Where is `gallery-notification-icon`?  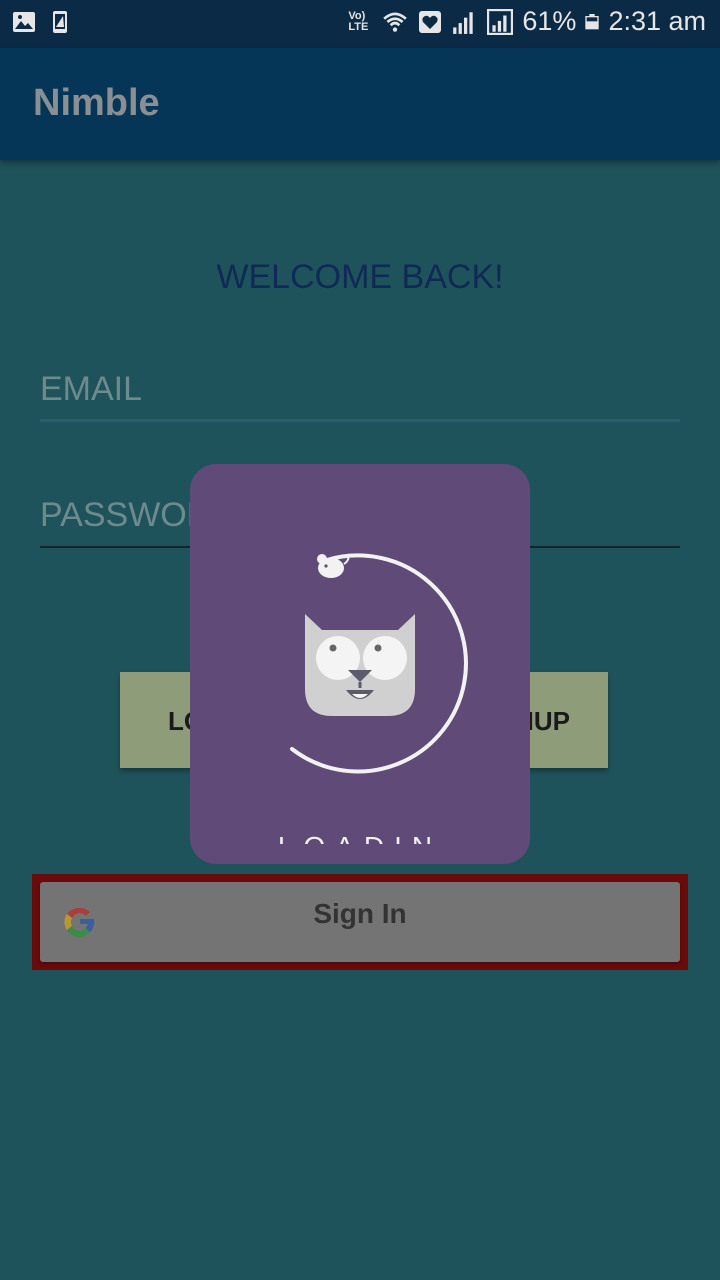
gallery-notification-icon is located at coordinates (24, 22).